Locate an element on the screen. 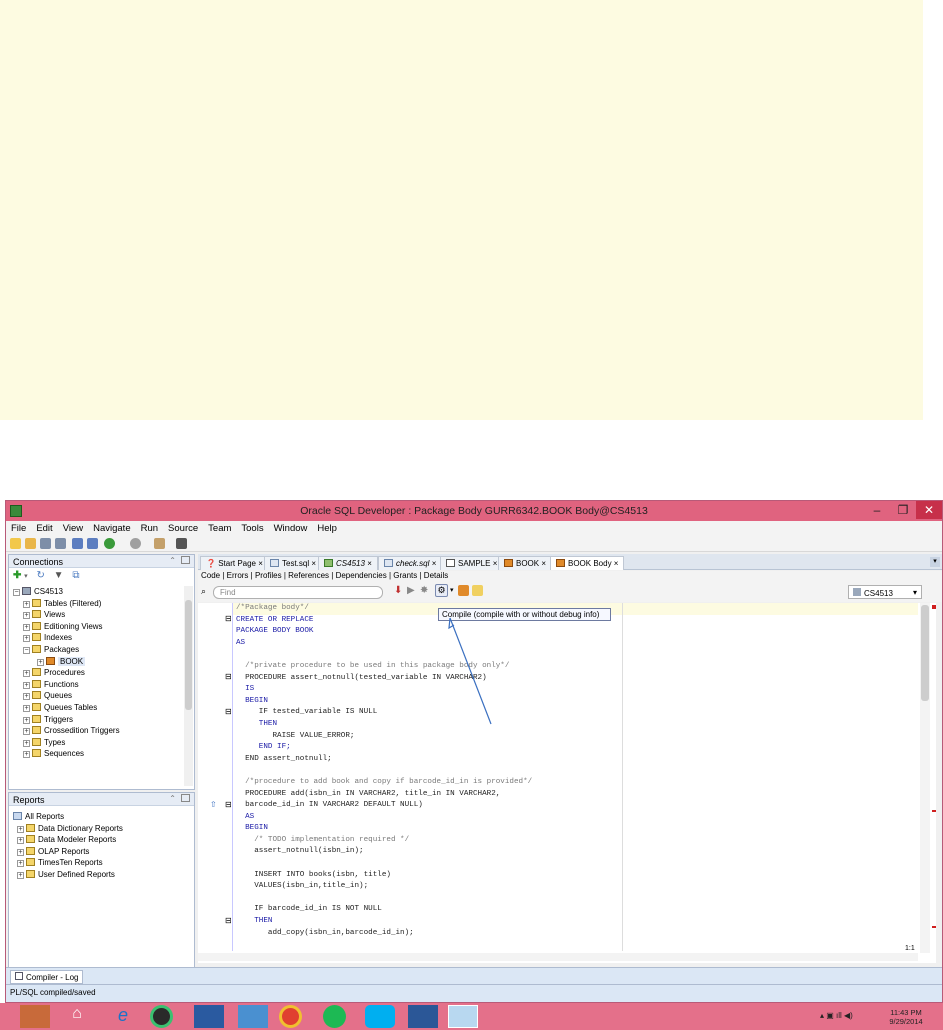 Image resolution: width=943 pixels, height=1030 pixels. menu-run: Run is located at coordinates (149, 527).